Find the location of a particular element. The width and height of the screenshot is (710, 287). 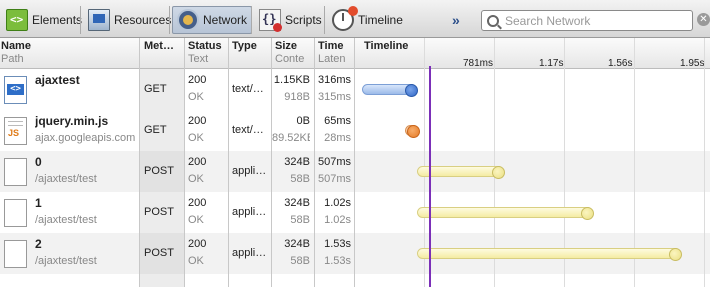

name-cell: ajaxtest is located at coordinates (86, 80).